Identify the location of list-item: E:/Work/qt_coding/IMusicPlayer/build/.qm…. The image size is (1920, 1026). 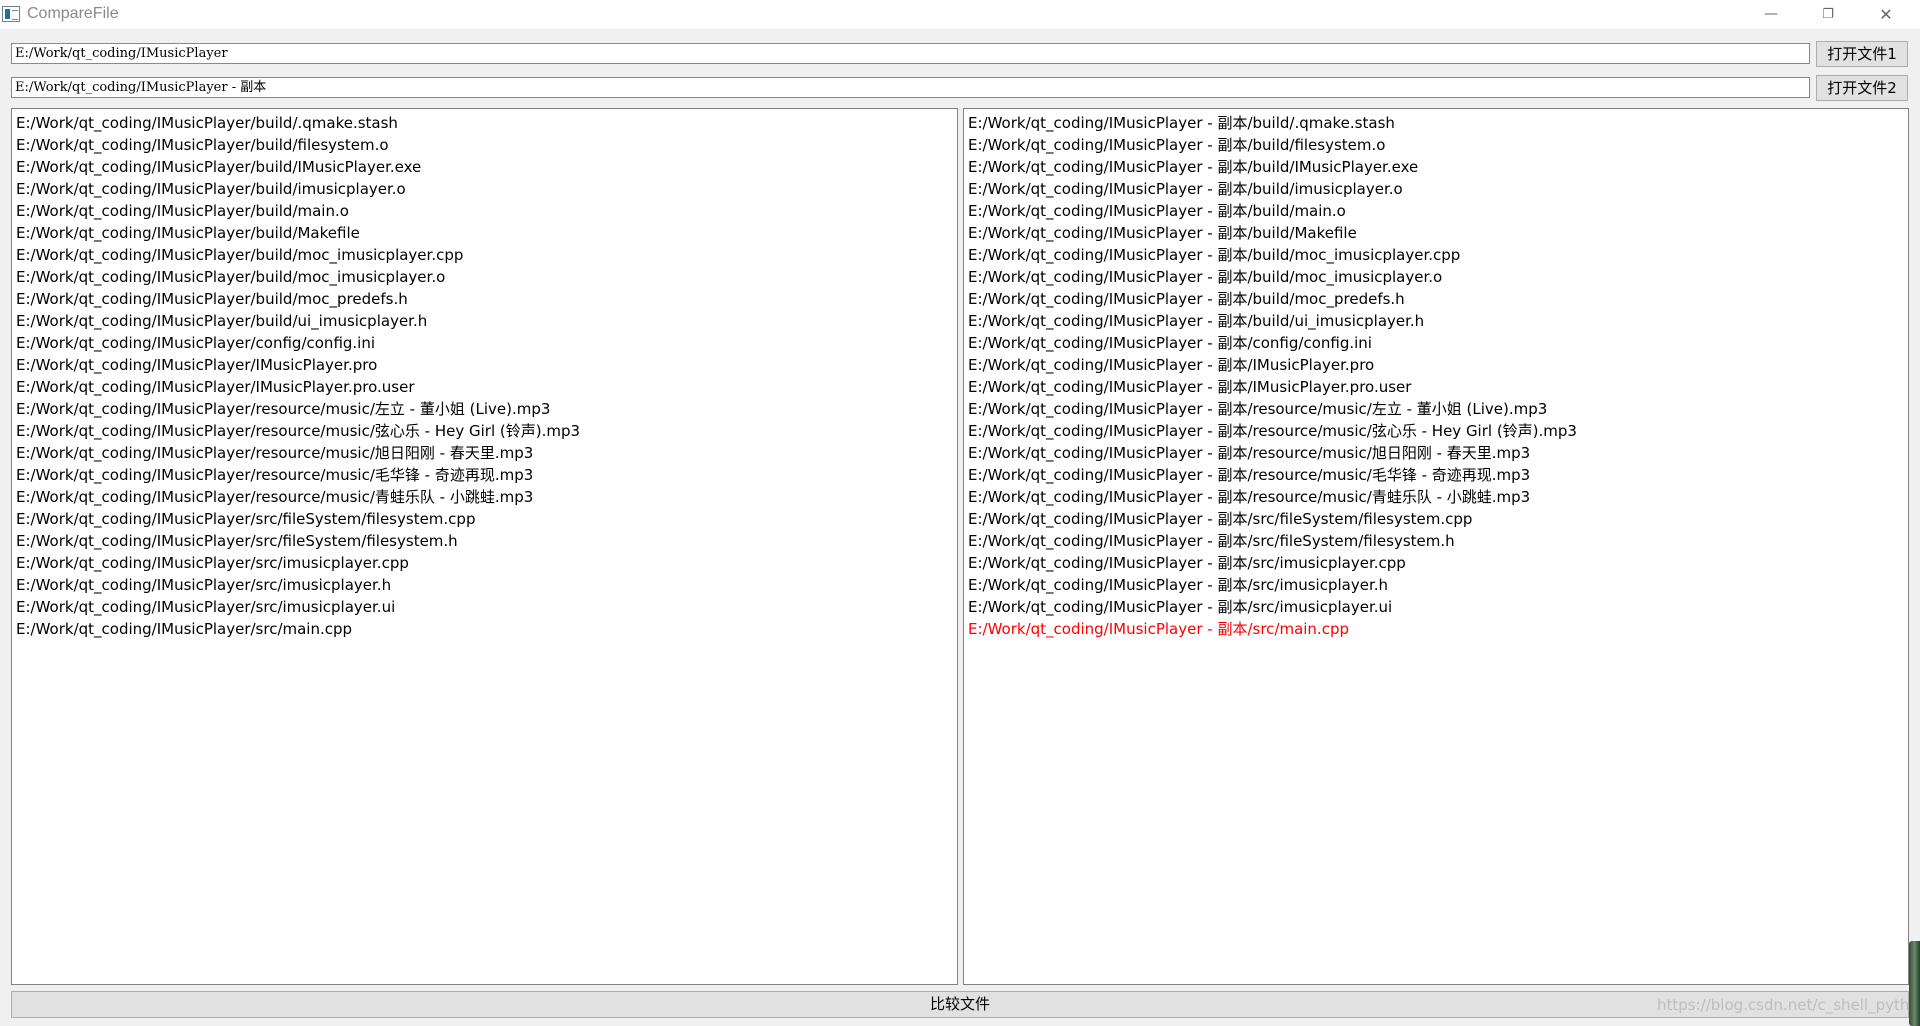
(486, 123).